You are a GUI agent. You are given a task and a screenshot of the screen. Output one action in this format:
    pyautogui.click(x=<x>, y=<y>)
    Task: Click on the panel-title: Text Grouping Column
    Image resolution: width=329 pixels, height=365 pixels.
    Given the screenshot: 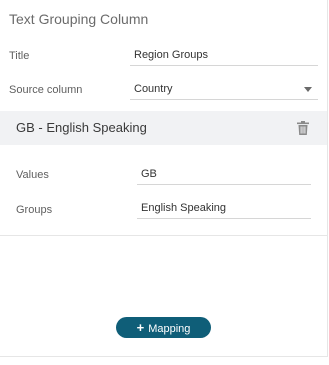 What is the action you would take?
    pyautogui.click(x=79, y=19)
    